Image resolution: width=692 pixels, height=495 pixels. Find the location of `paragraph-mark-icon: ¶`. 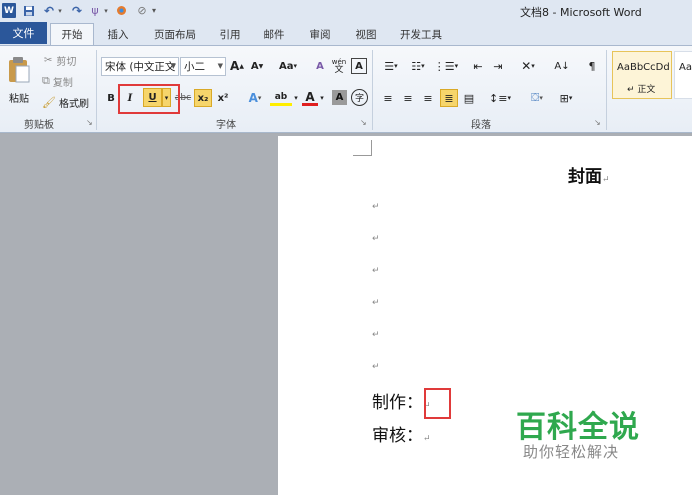

paragraph-mark-icon: ¶ is located at coordinates (592, 66).